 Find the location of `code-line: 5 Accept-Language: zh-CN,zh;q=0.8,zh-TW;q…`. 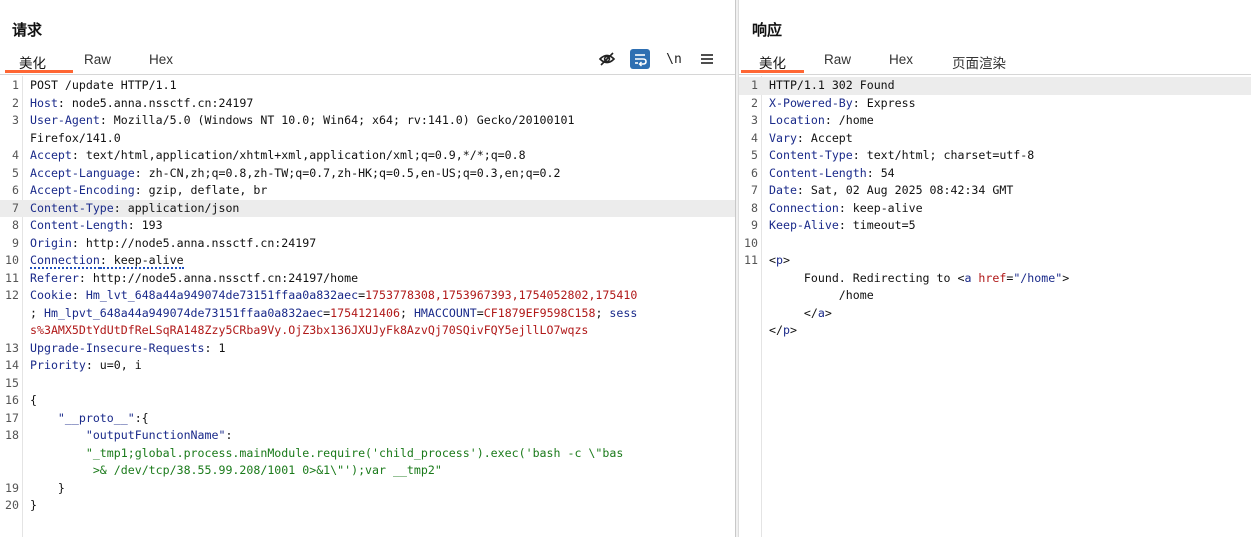

code-line: 5 Accept-Language: zh-CN,zh;q=0.8,zh-TW;q… is located at coordinates (367, 174).